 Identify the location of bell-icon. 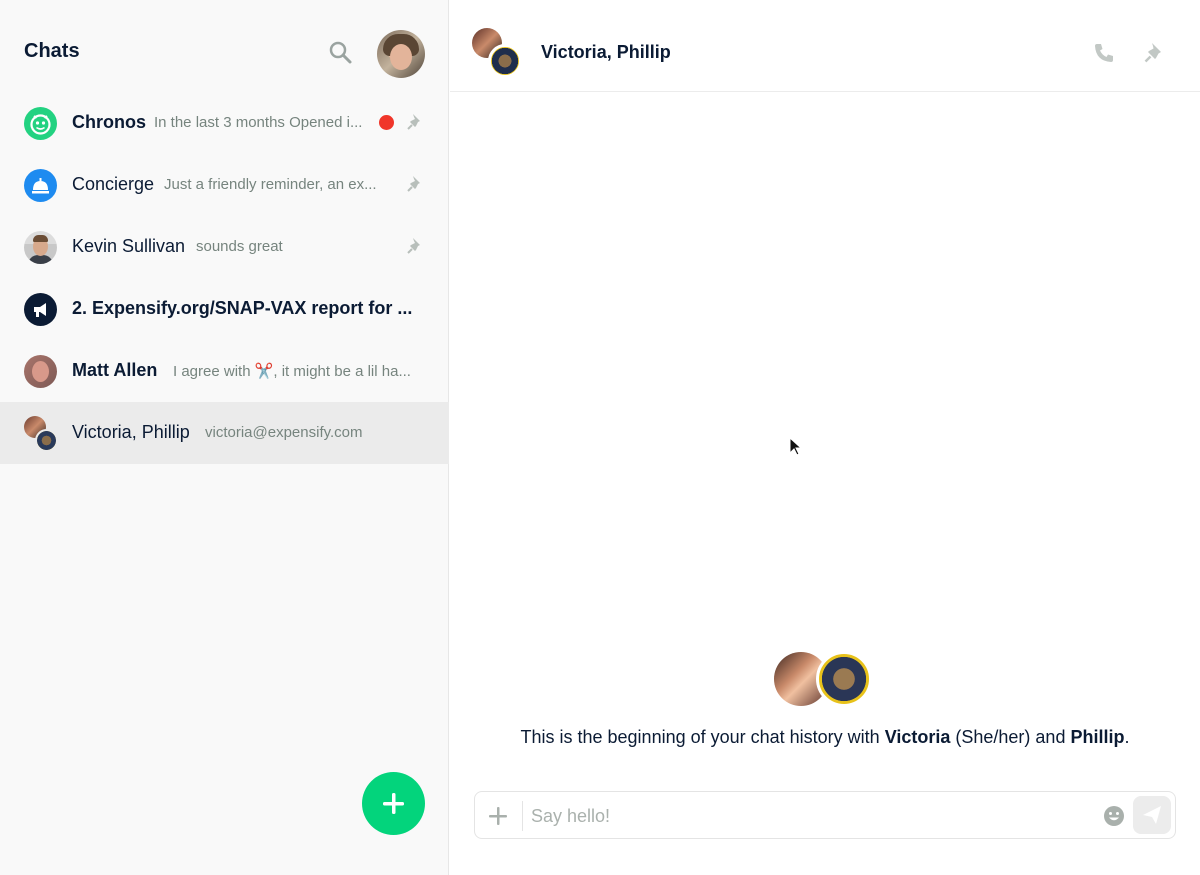
(40, 185).